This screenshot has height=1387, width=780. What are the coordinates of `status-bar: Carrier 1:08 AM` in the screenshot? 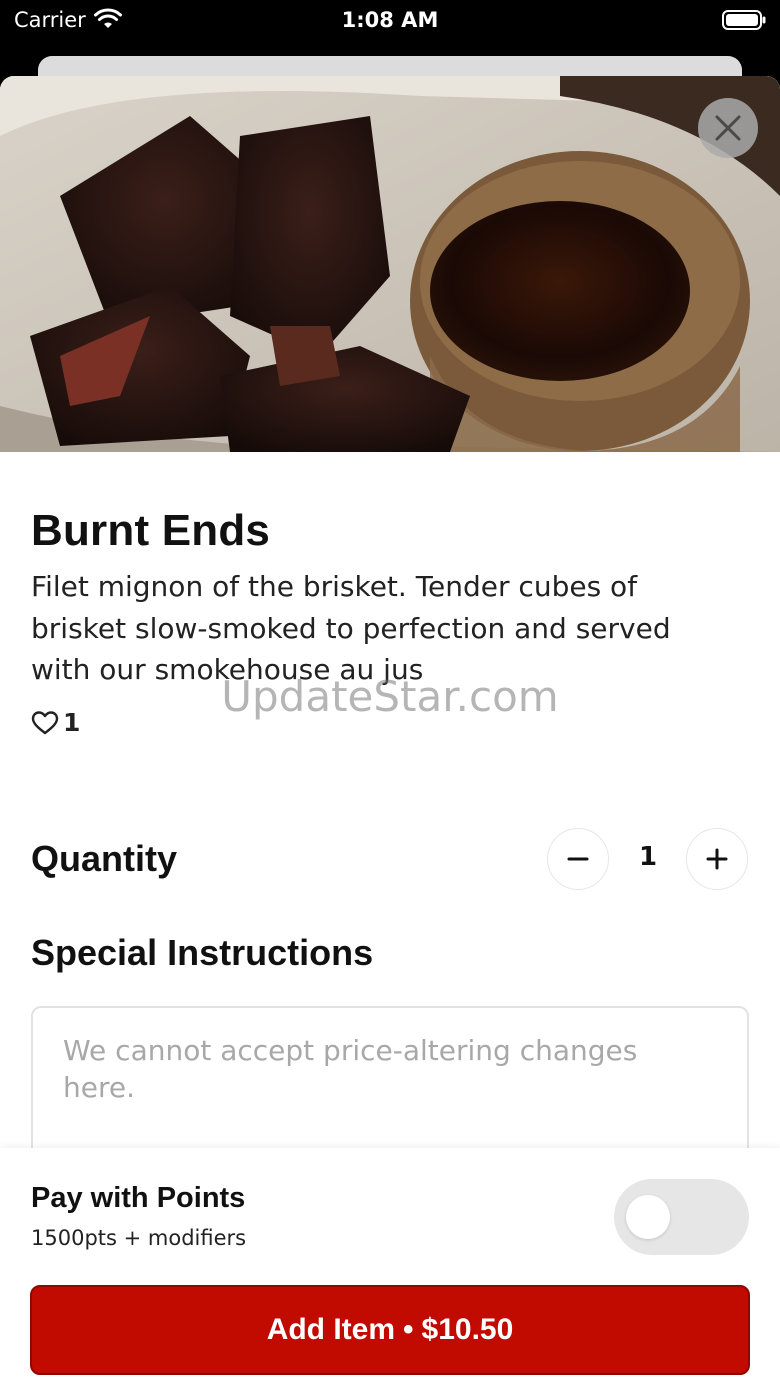 It's located at (390, 22).